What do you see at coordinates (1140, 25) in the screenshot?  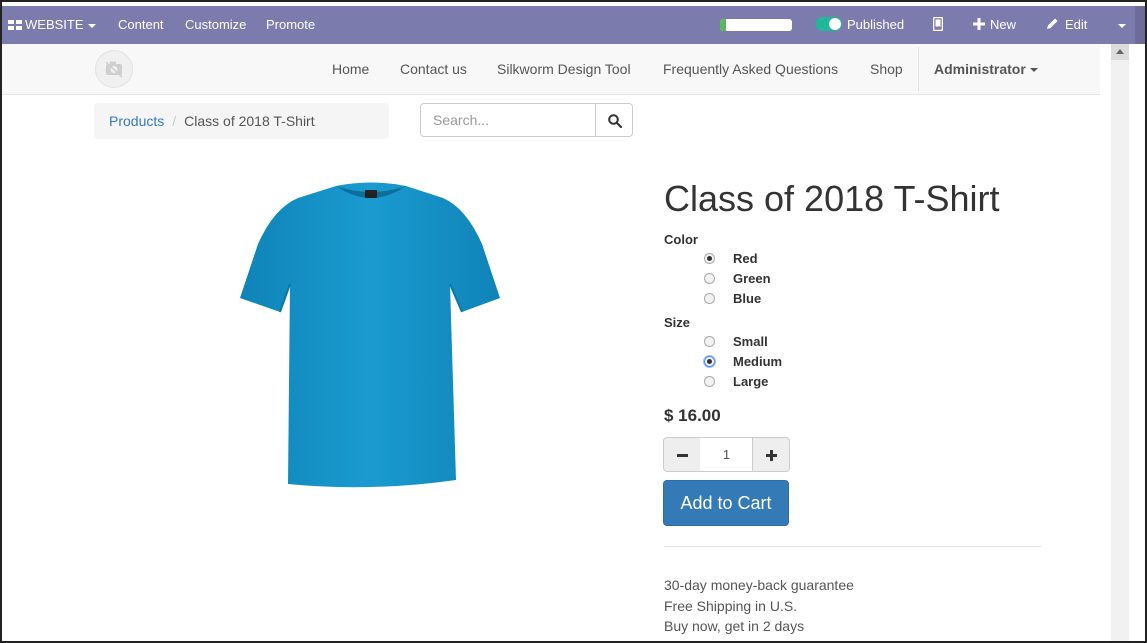 I see `scrollbar-top-strip` at bounding box center [1140, 25].